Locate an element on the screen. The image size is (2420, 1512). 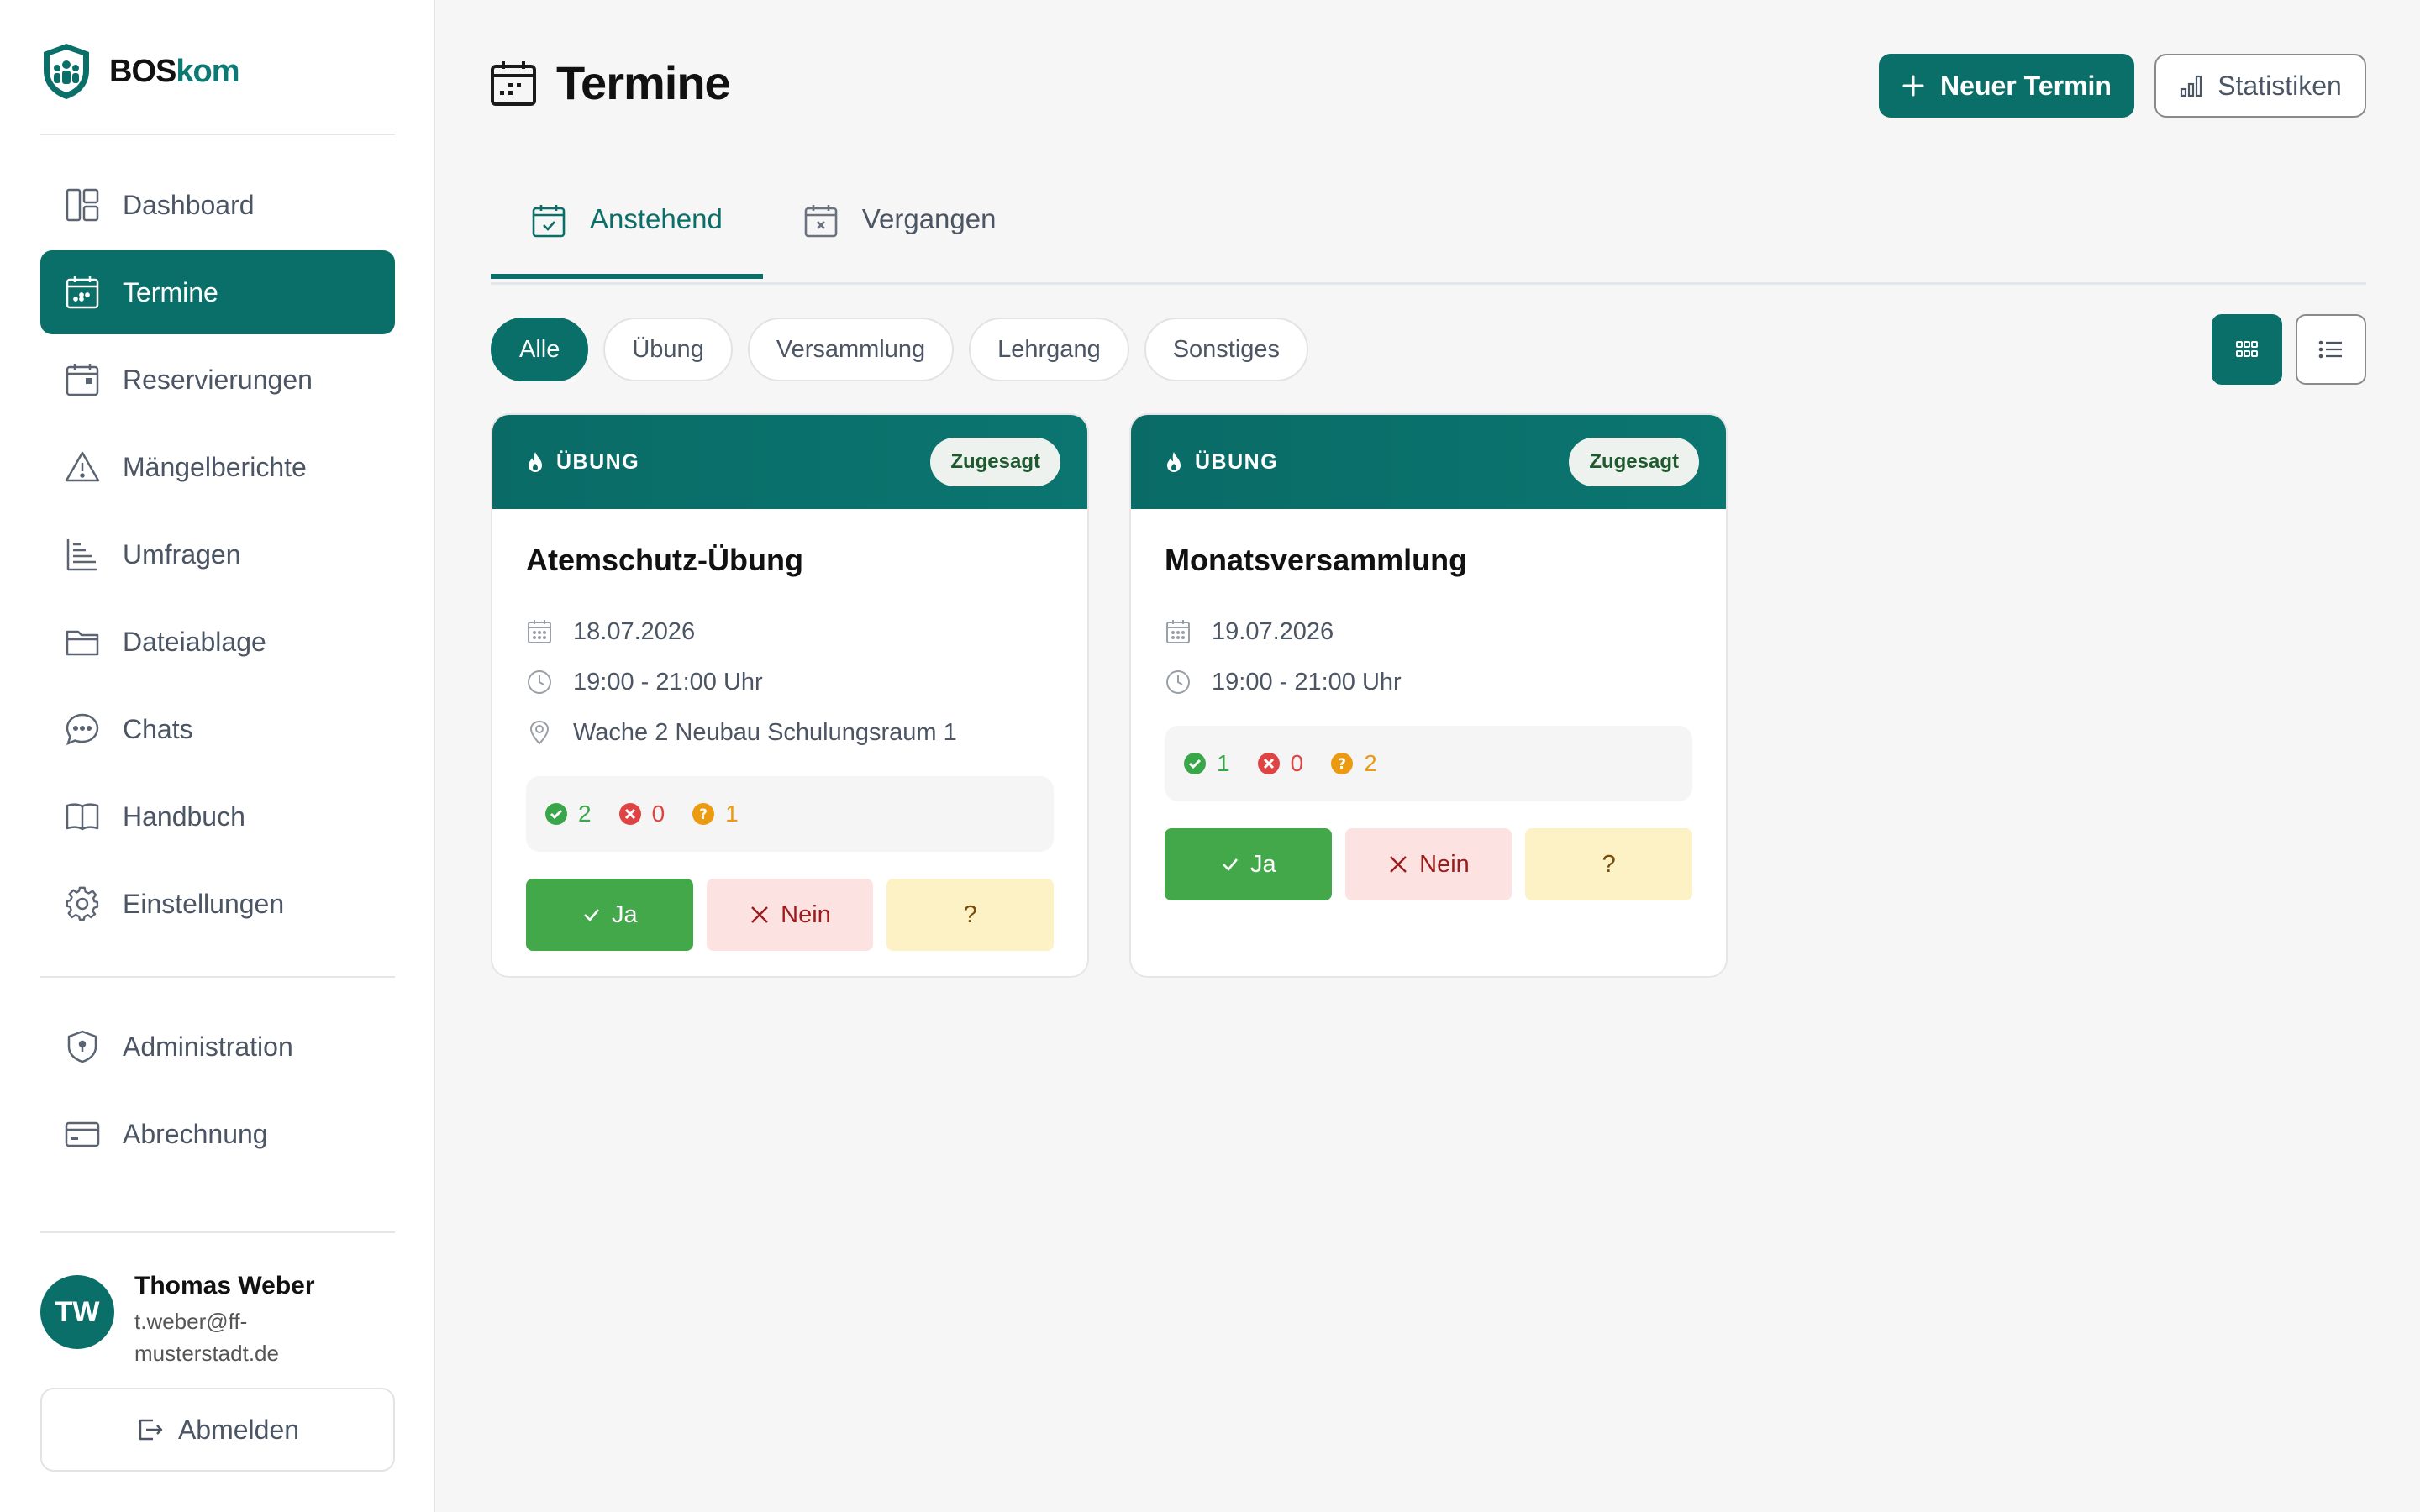
credit-card-icon is located at coordinates (82, 1134).